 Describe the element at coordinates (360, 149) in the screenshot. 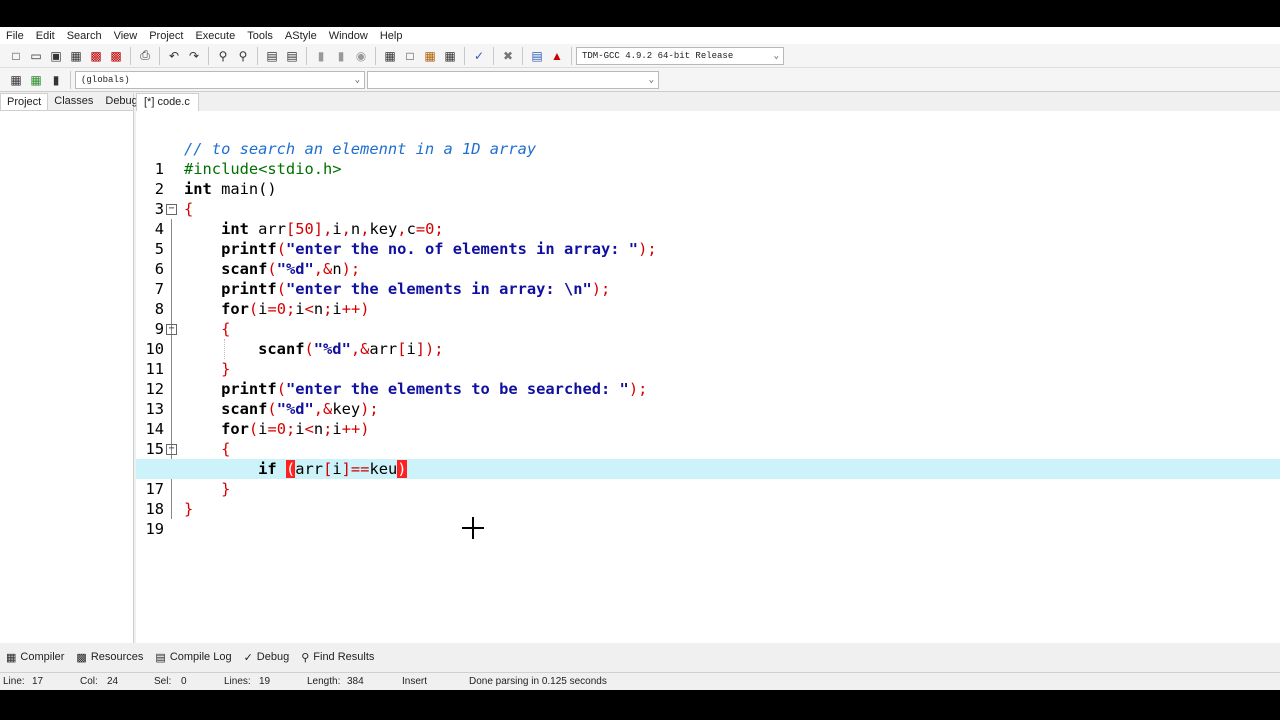

I see `comment: // to search an elemennt in a 1D array` at that location.